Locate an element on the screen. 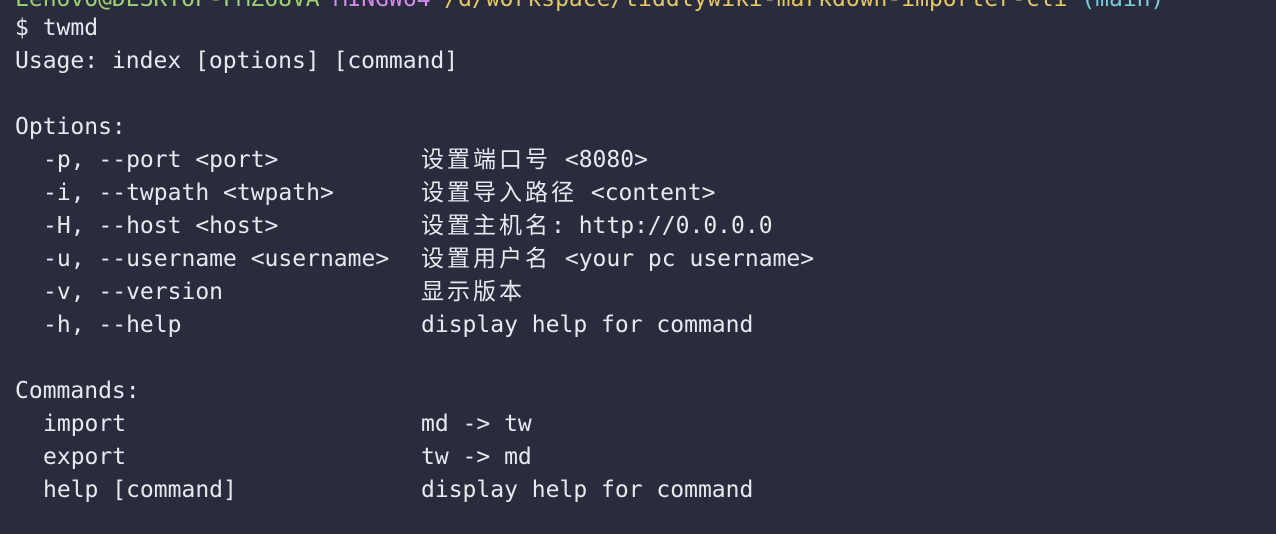  command-name: import is located at coordinates (85, 424).